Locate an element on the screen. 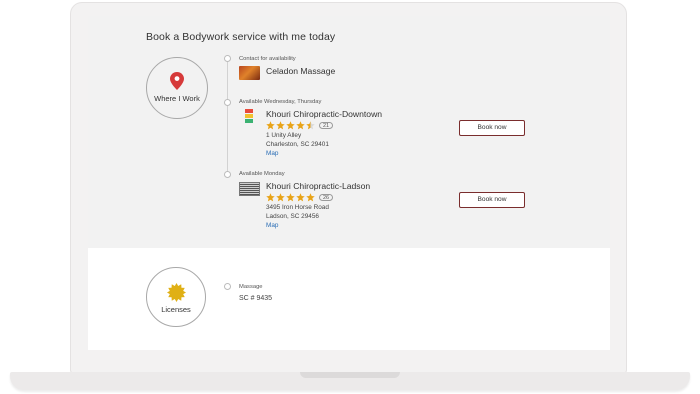 Image resolution: width=700 pixels, height=394 pixels. license-seal-icon is located at coordinates (176, 292).